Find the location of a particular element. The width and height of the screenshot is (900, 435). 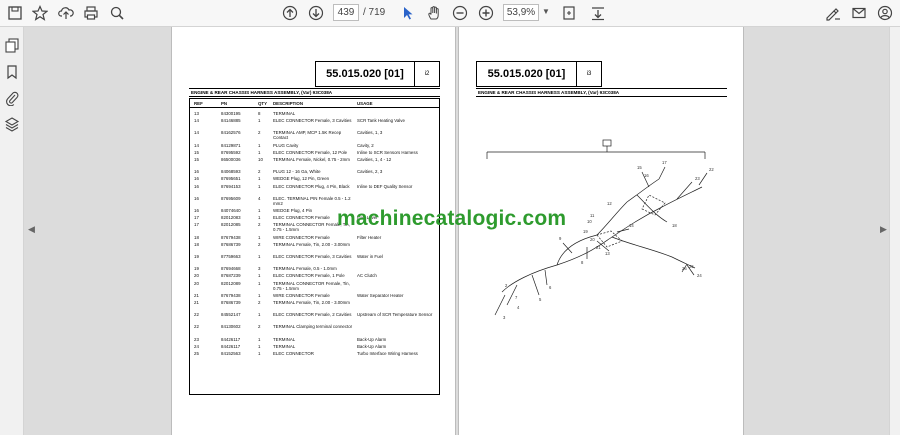

bookmark-star-icon is located at coordinates (40, 13).